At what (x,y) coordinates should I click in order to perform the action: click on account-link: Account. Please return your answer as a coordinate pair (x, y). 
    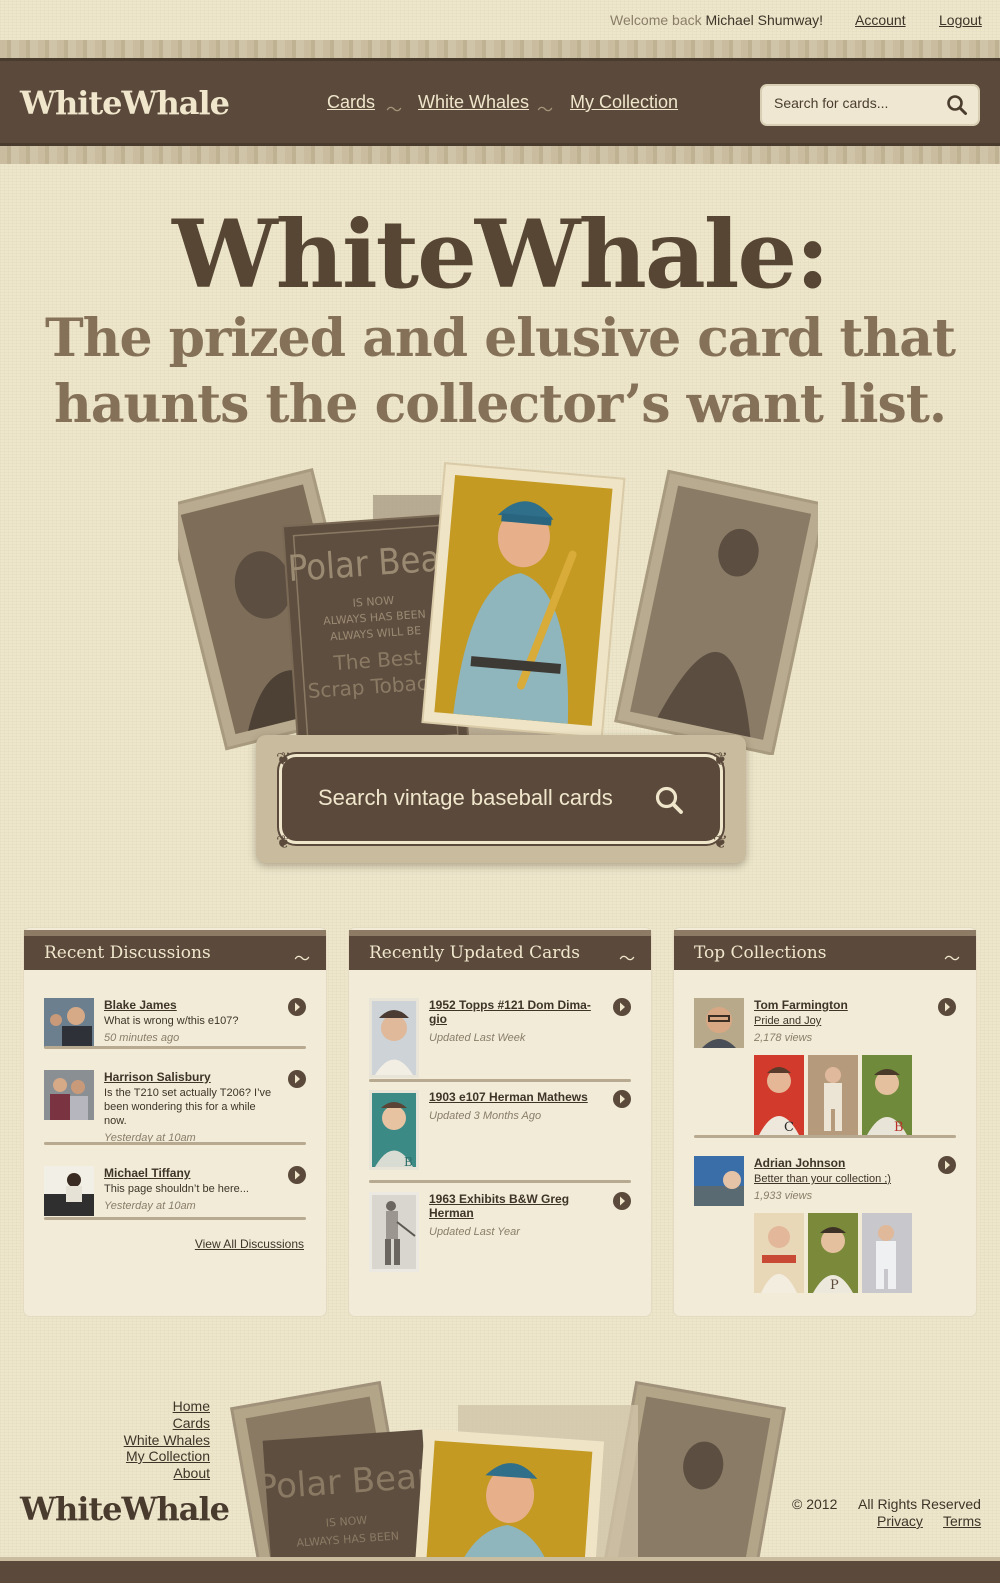
    Looking at the image, I should click on (880, 20).